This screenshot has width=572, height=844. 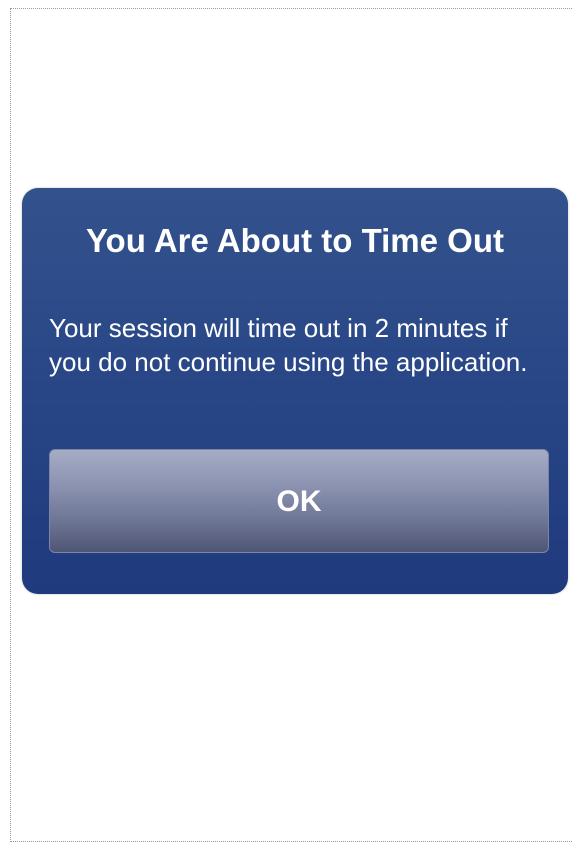 I want to click on dialog-title: You Are About to Time Out, so click(x=295, y=240).